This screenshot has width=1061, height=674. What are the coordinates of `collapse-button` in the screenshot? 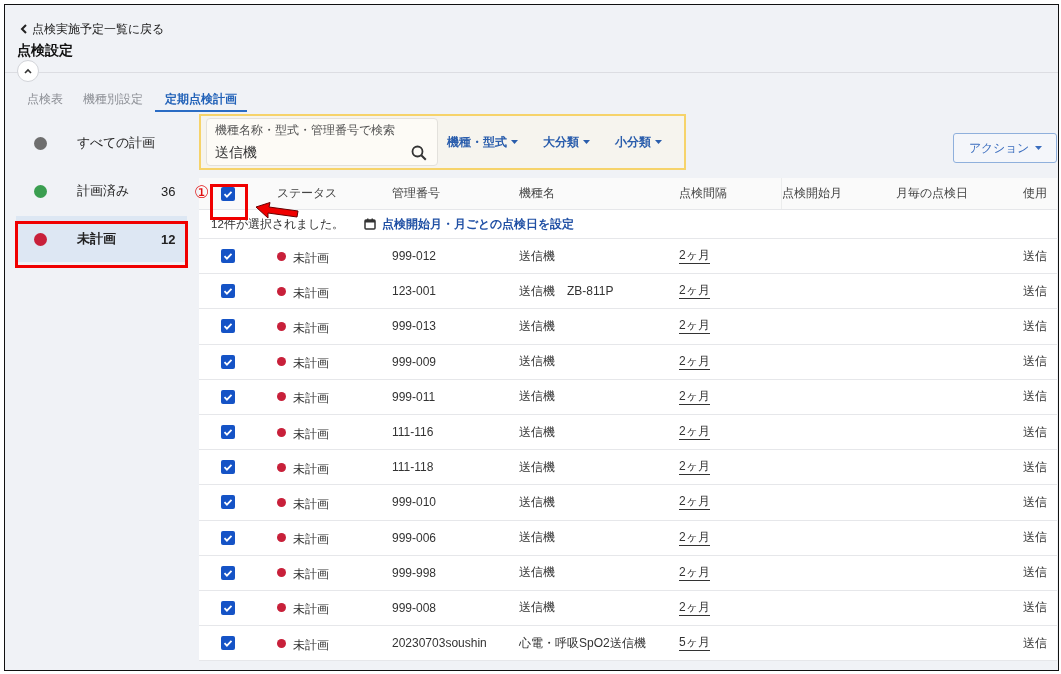 It's located at (28, 71).